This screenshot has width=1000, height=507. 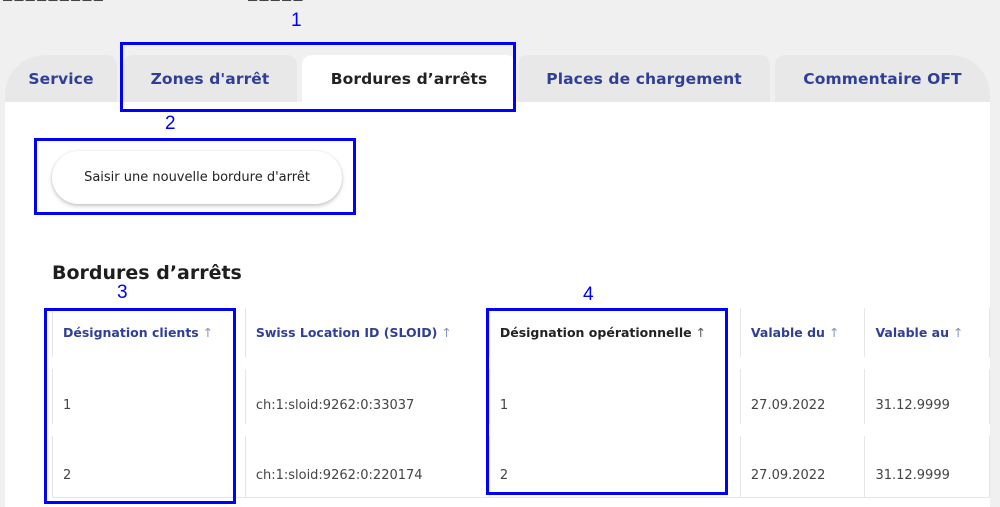 I want to click on column-header-label: Désignation clients, so click(x=131, y=332).